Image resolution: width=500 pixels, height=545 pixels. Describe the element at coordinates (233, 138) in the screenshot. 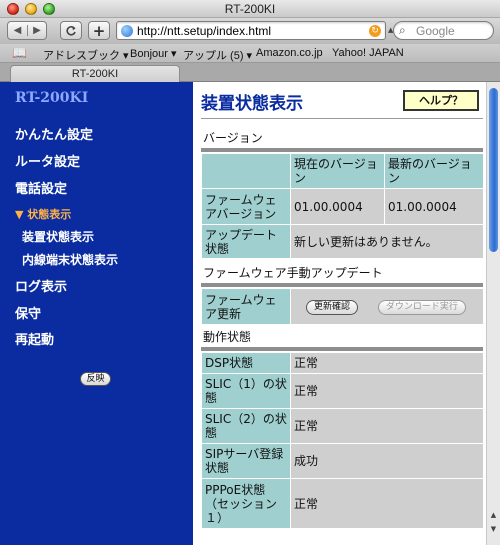

I see `section-version-label: バージョン` at that location.